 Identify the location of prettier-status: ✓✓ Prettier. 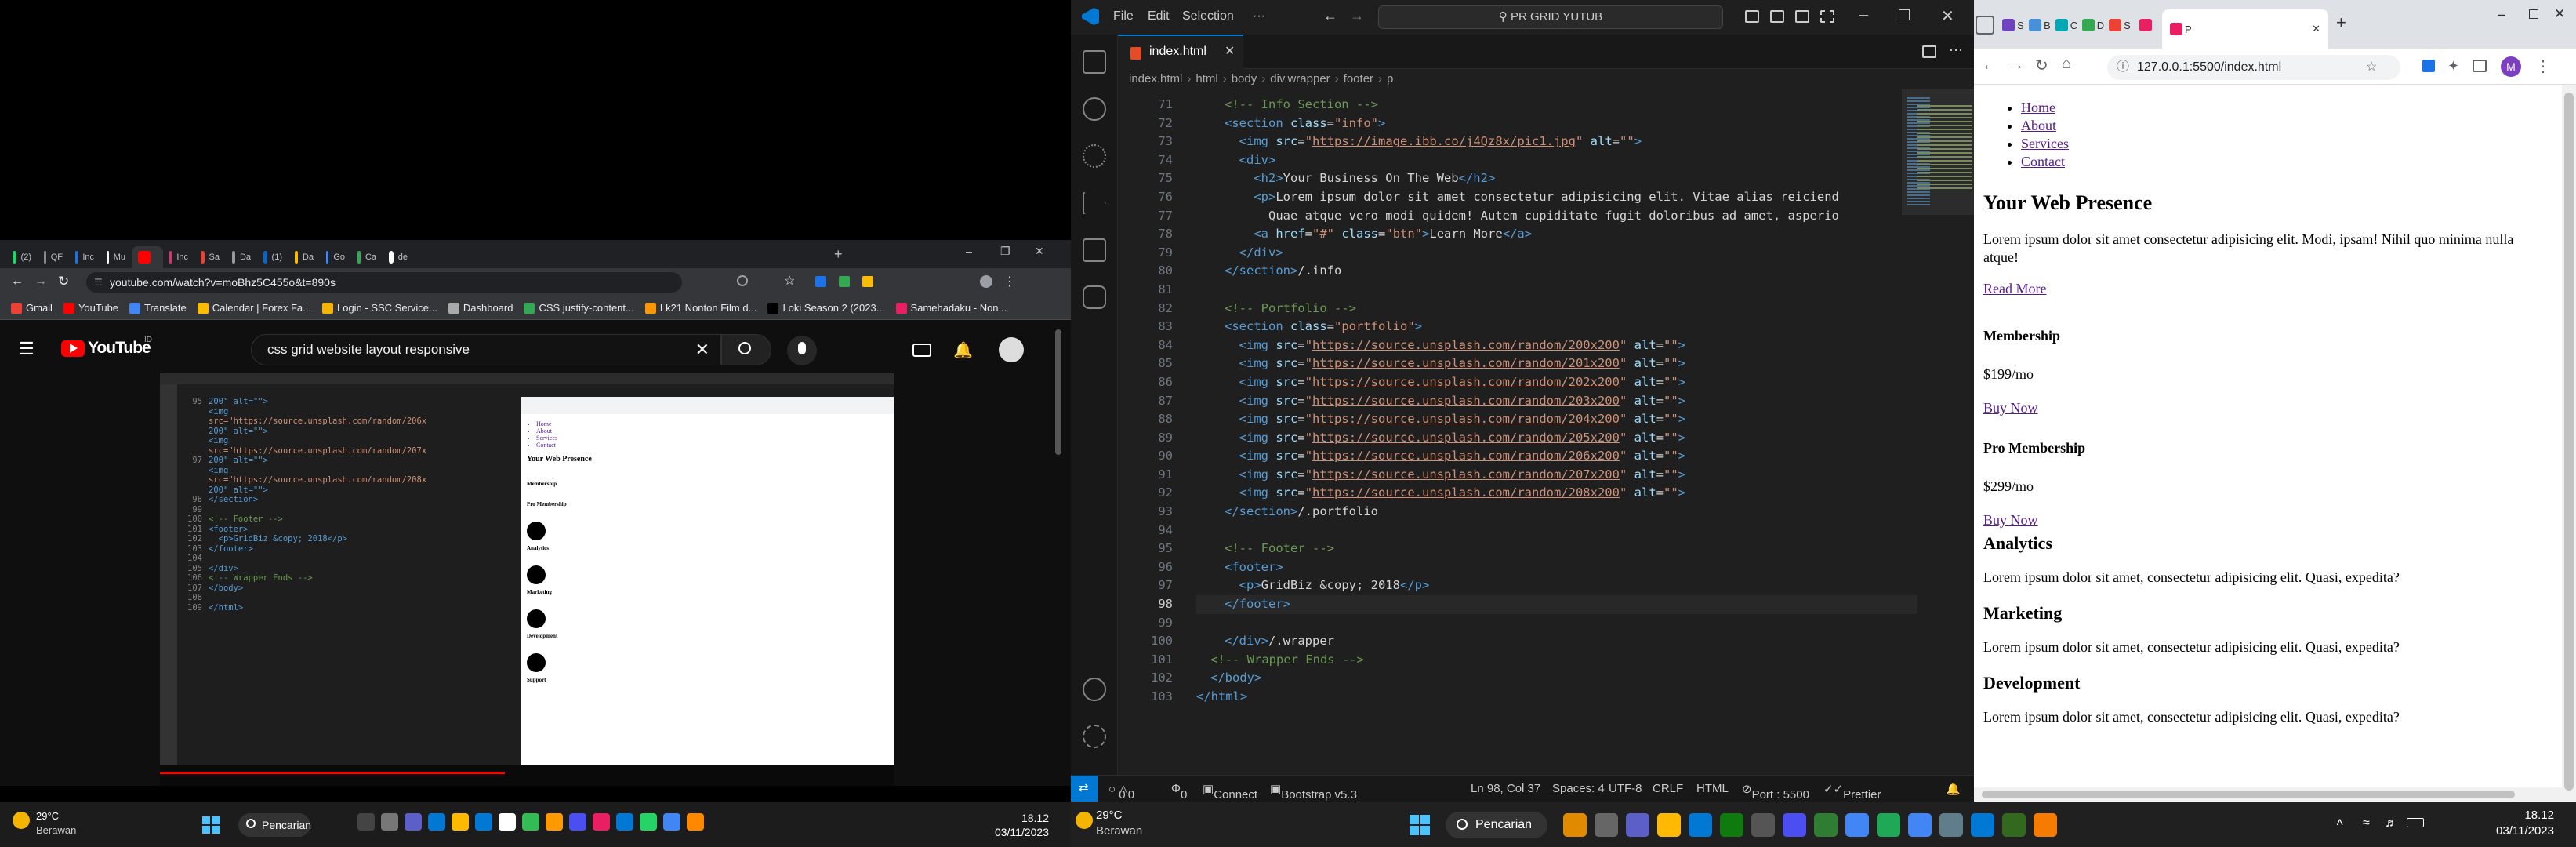
(1852, 792).